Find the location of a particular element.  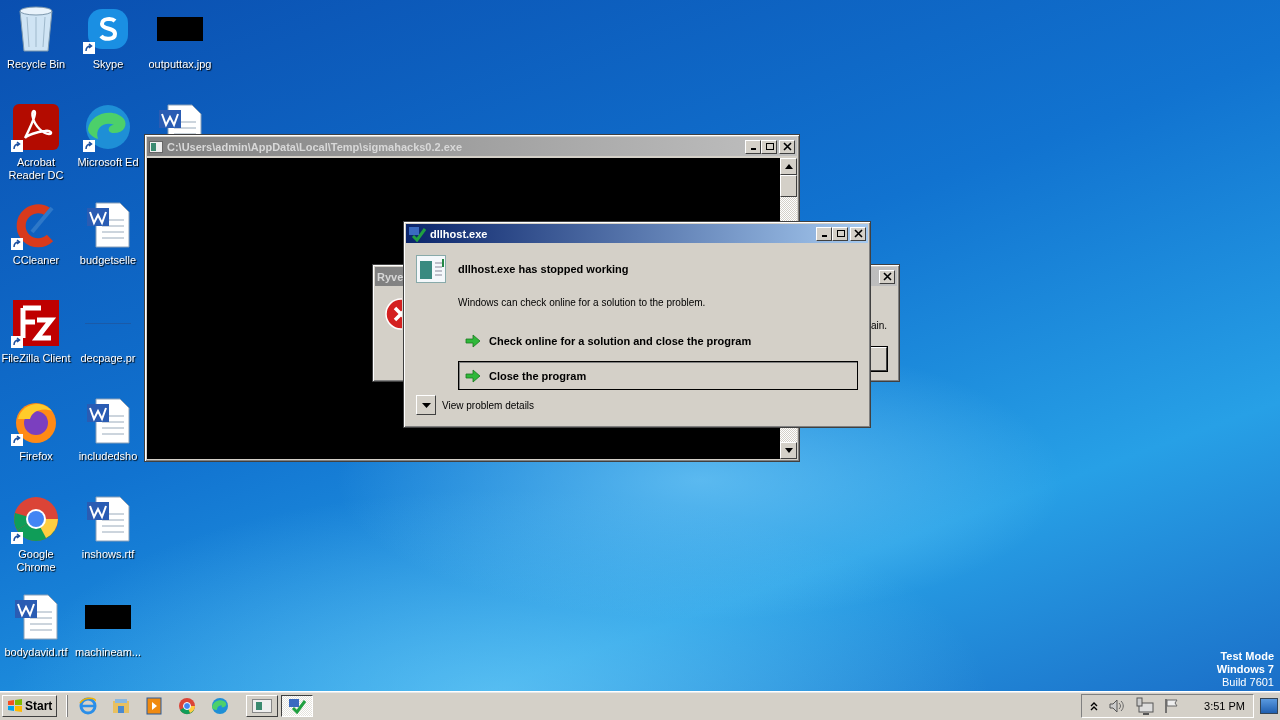

desktop-icon-label: Firefox is located at coordinates (36, 456).